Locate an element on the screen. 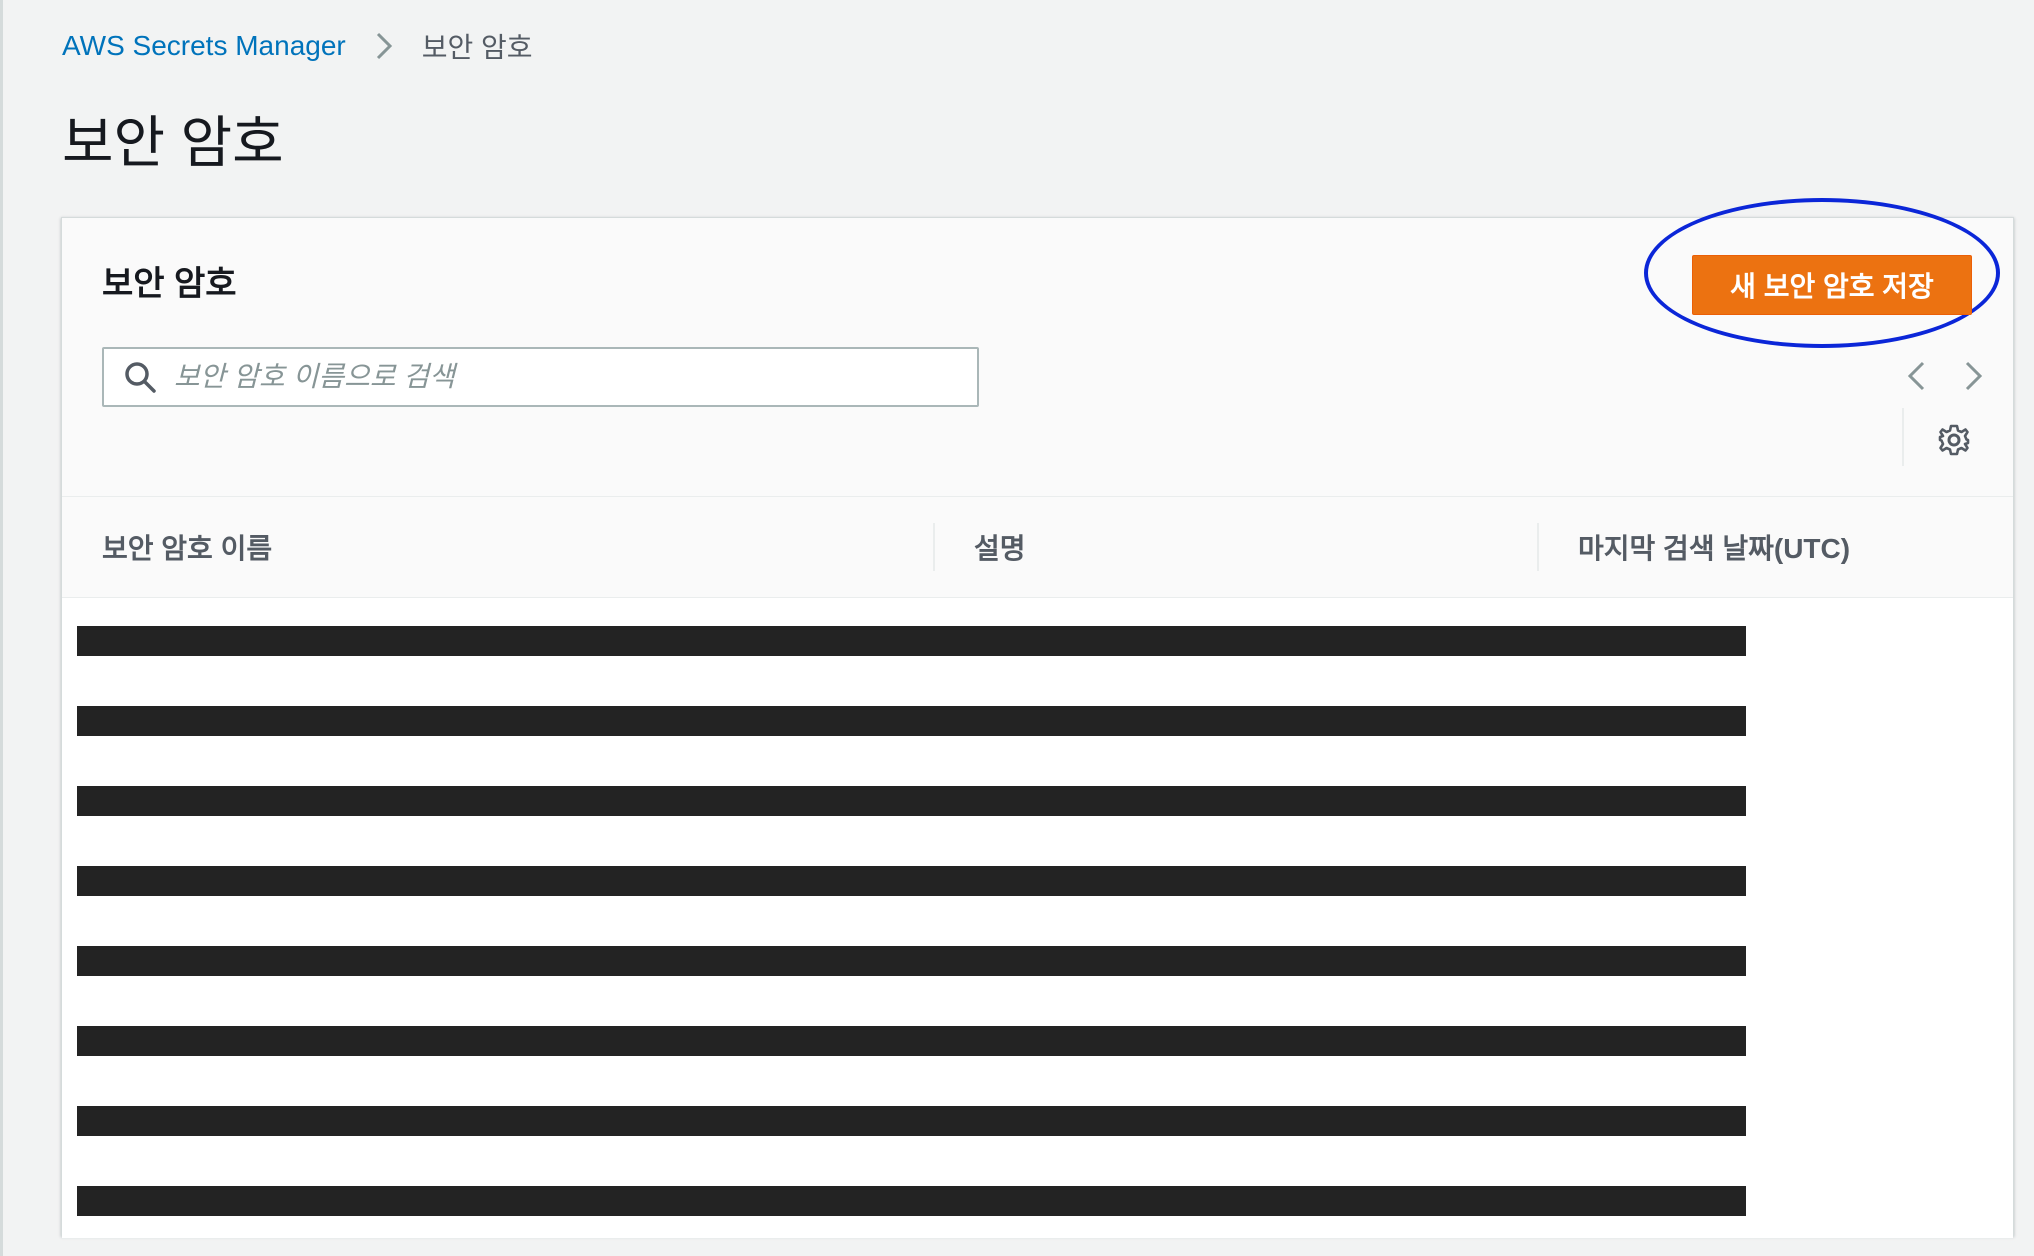 Image resolution: width=2034 pixels, height=1256 pixels. gear-icon is located at coordinates (1954, 440).